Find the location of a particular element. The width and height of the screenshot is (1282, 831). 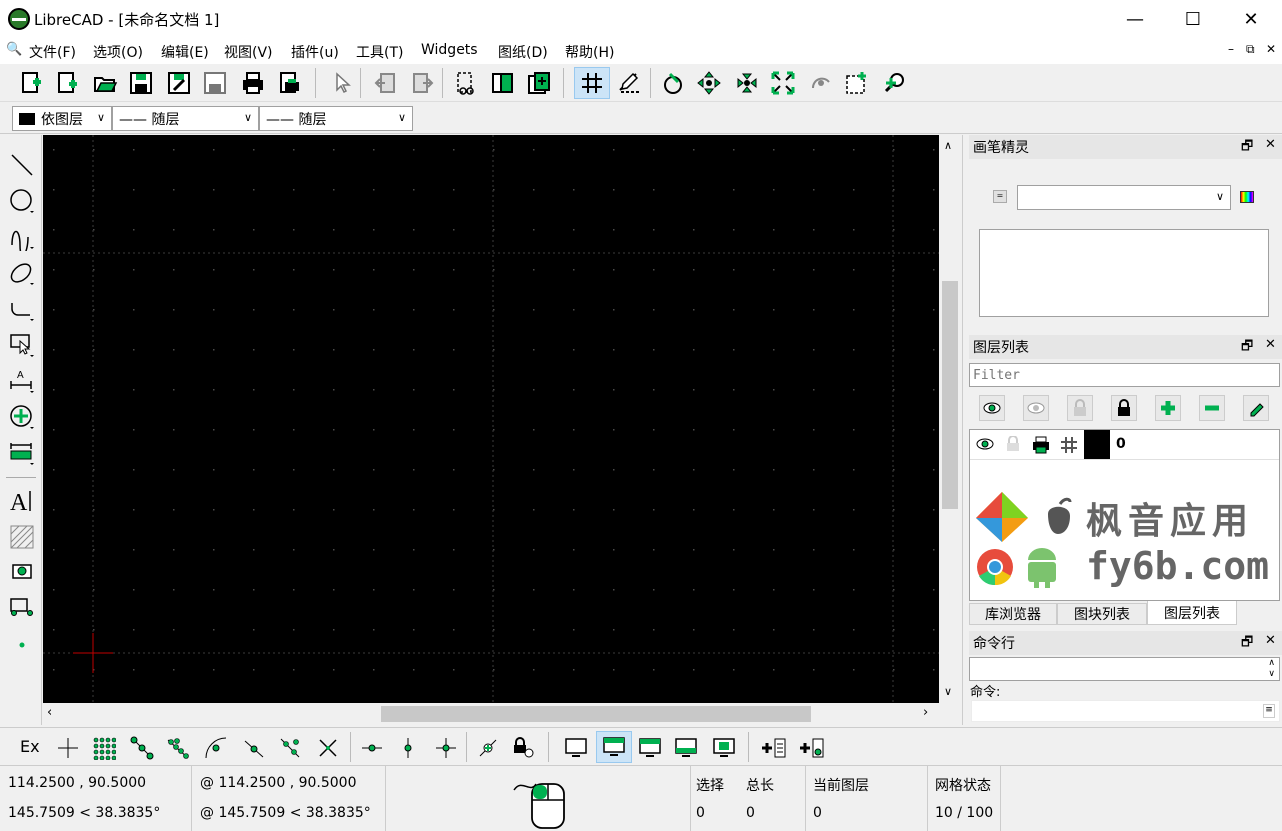

unlock-all-icon is located at coordinates (1080, 408).